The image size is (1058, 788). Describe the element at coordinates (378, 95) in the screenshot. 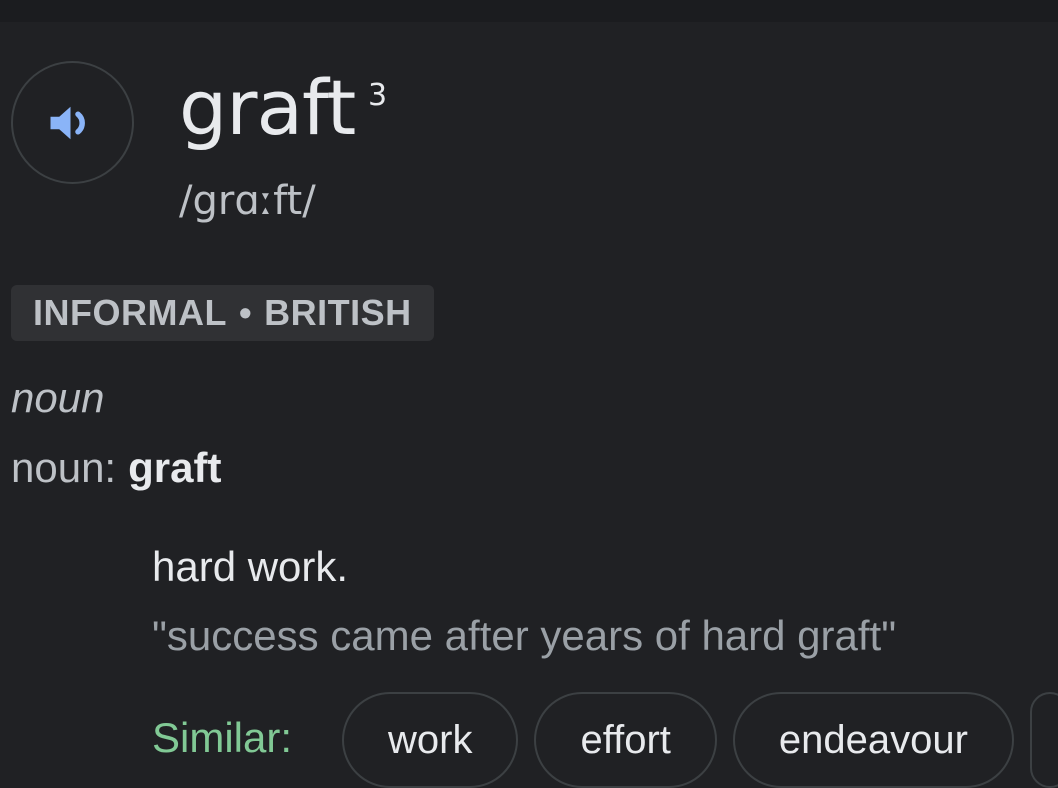

I see `homograph-number: 3` at that location.